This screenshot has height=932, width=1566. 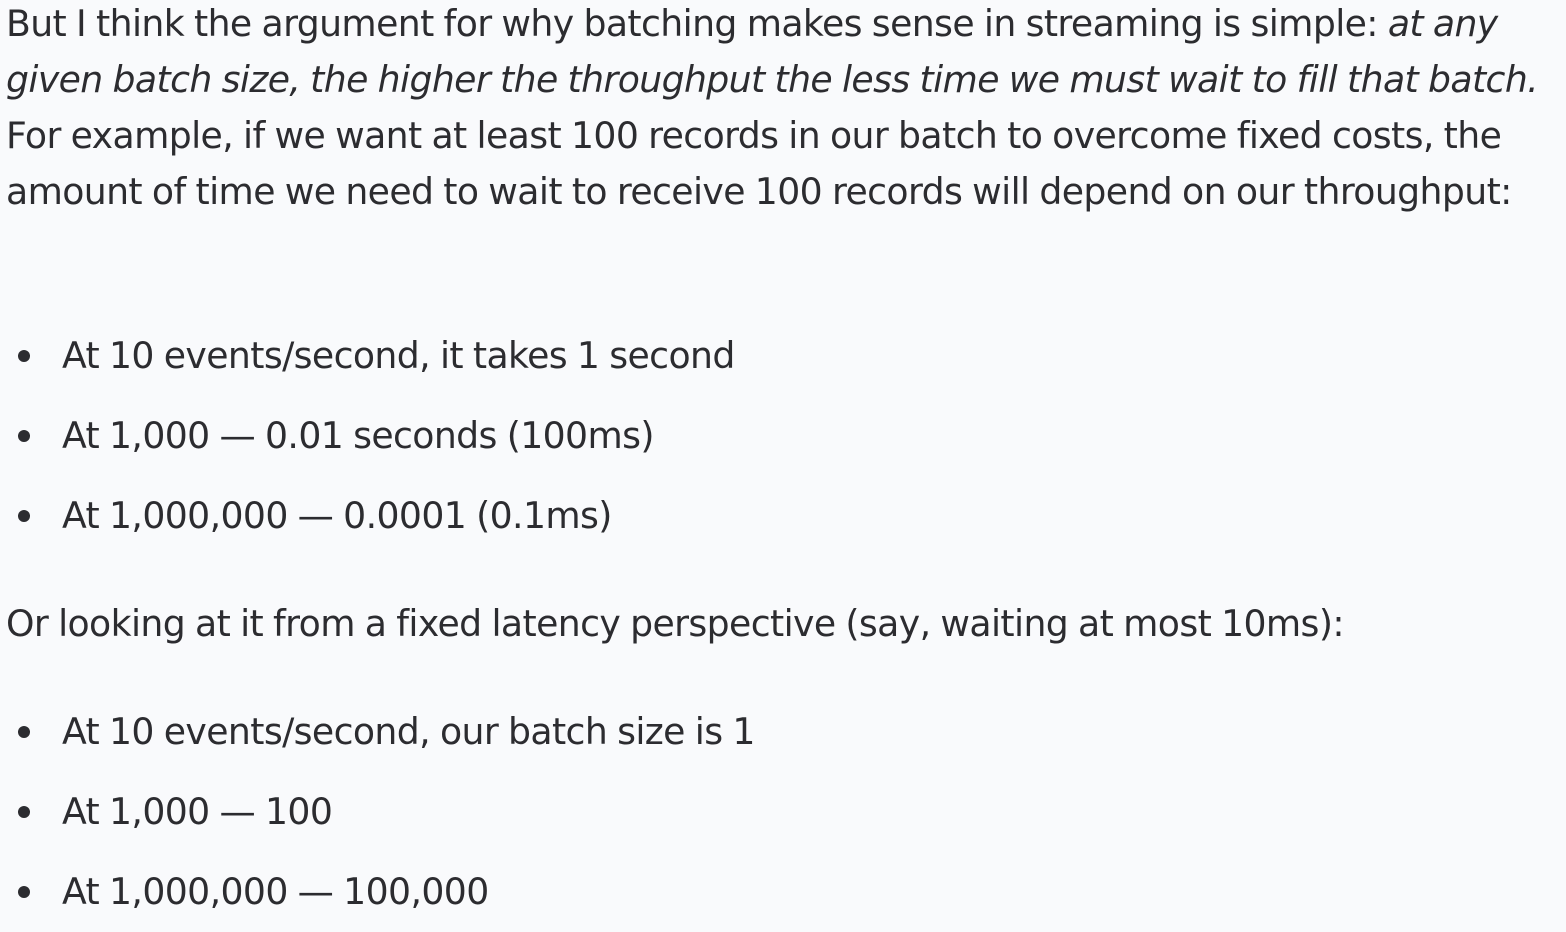 I want to click on list-item: At 10 events/second, it takes 1 second, so click(x=783, y=368).